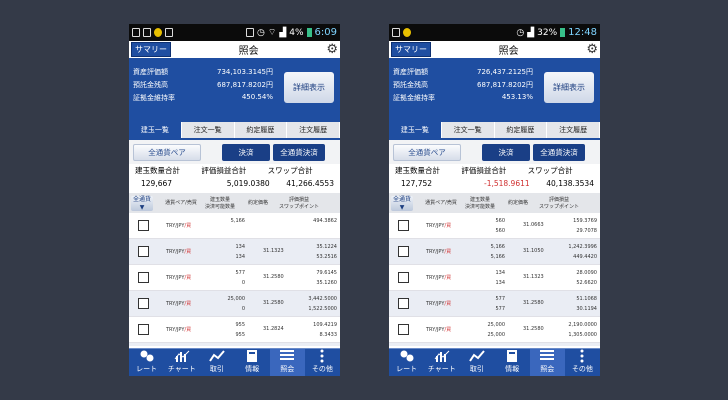 This screenshot has width=728, height=400. What do you see at coordinates (531, 32) in the screenshot?
I see `lte-icon: ▟` at bounding box center [531, 32].